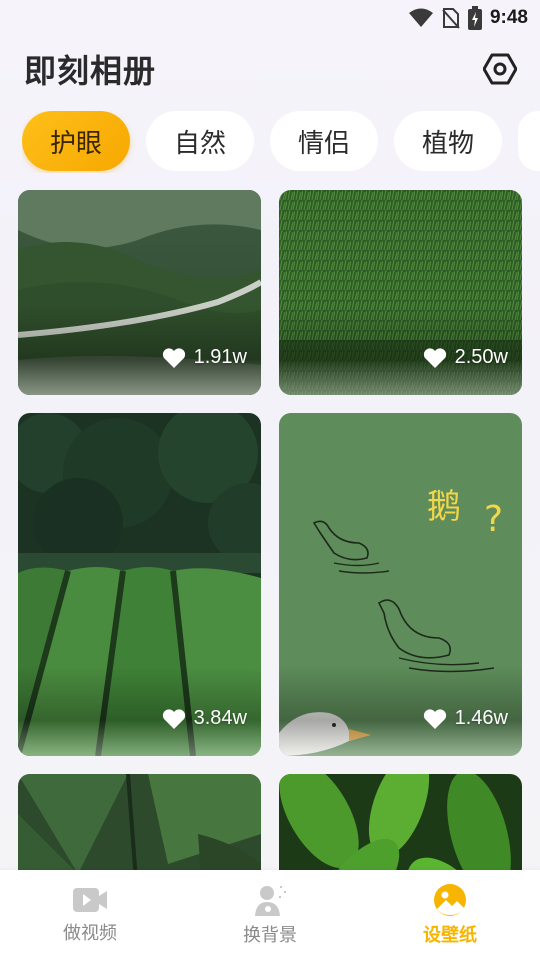 The width and height of the screenshot is (540, 960). Describe the element at coordinates (448, 141) in the screenshot. I see `tab-category-3: 植物` at that location.